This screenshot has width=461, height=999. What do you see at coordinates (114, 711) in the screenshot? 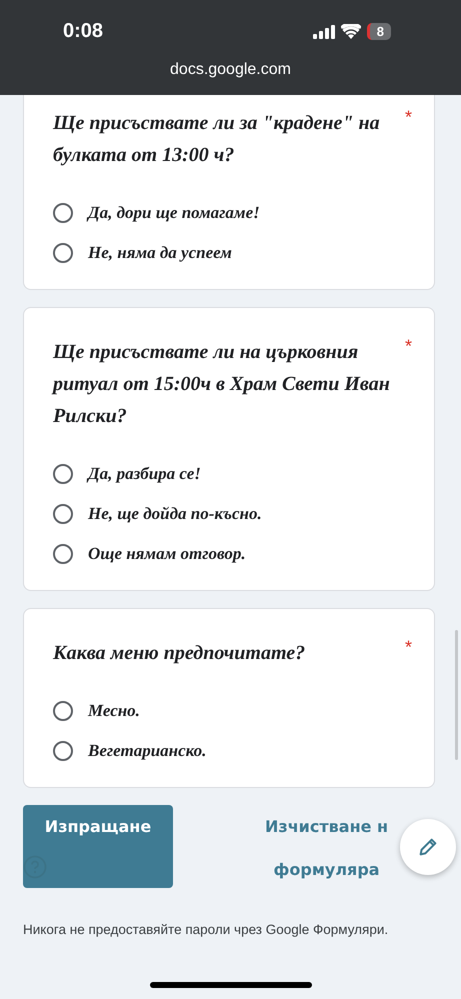
I see `option-label: Месно.` at bounding box center [114, 711].